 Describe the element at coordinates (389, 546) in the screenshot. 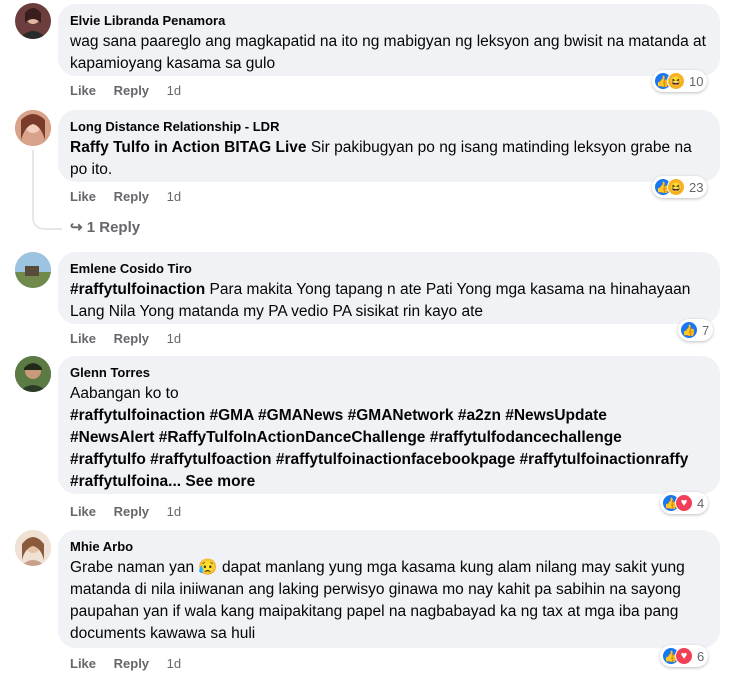

I see `comment-author: Mhie Arbo` at that location.